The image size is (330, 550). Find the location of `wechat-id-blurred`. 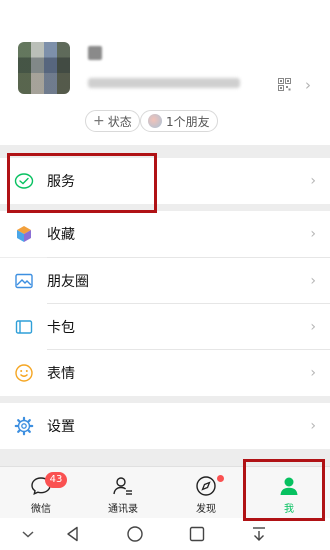

wechat-id-blurred is located at coordinates (164, 83).